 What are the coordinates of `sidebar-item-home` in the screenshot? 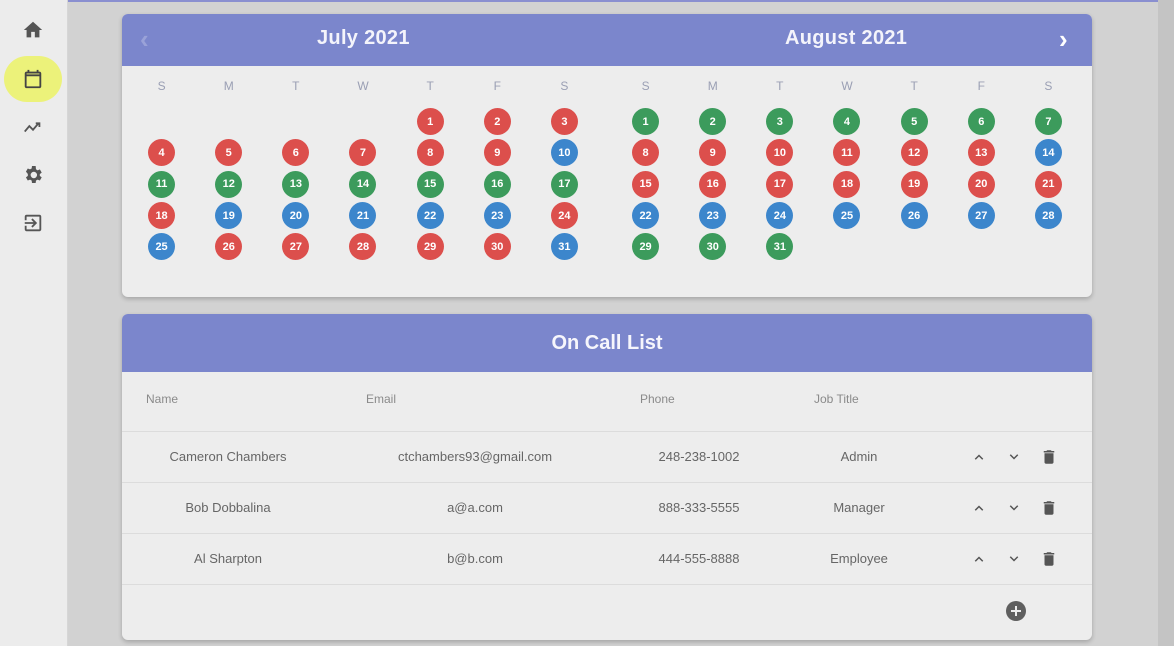 It's located at (33, 30).